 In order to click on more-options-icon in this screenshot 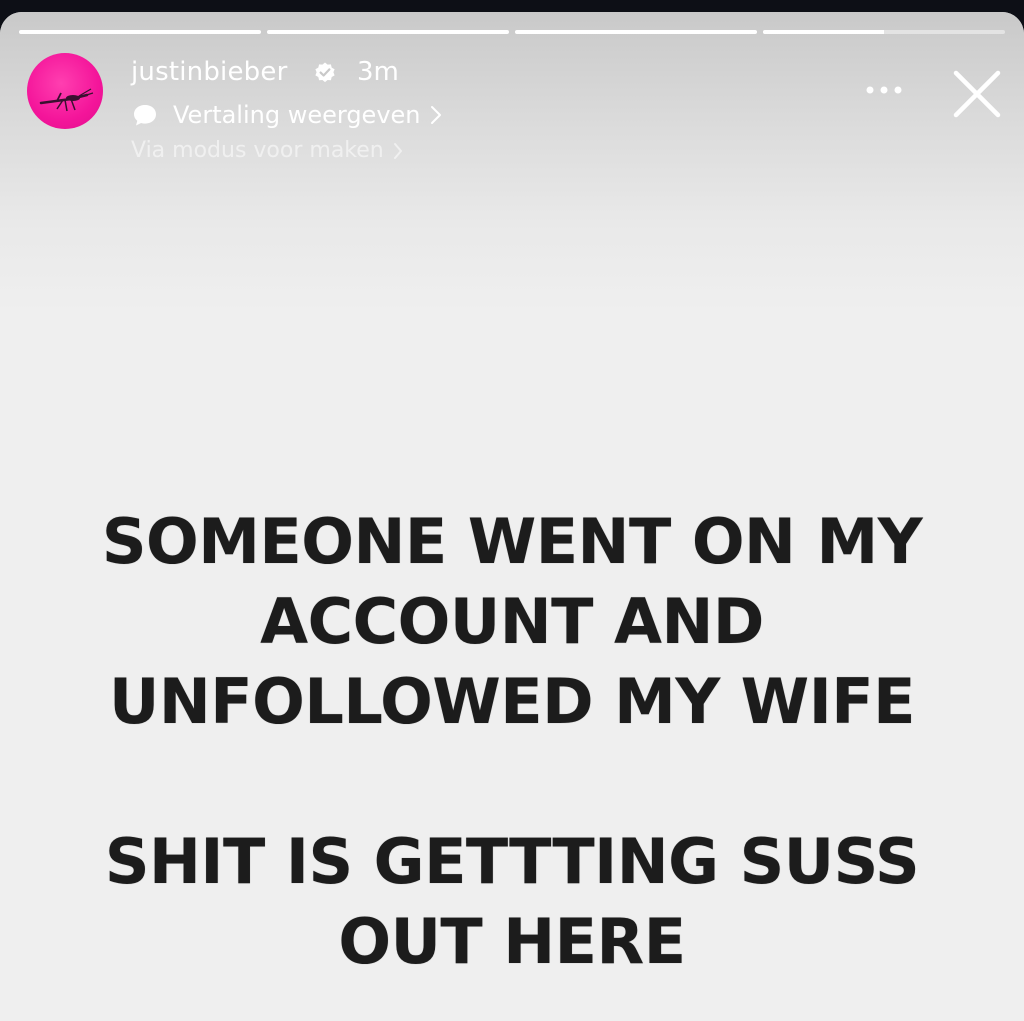, I will do `click(884, 90)`.